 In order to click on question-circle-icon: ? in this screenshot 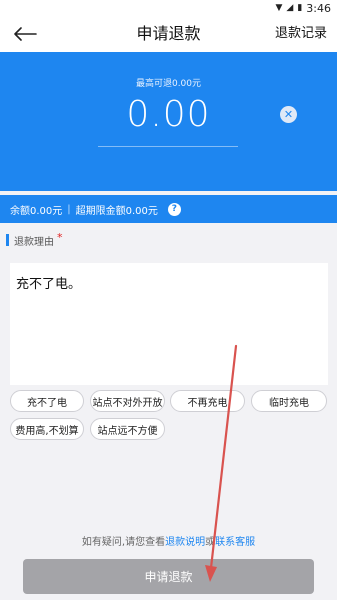, I will do `click(174, 209)`.